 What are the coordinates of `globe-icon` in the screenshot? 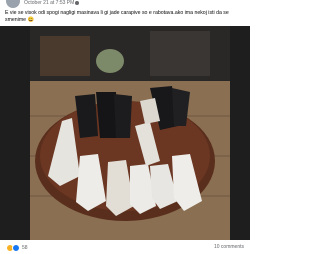 It's located at (77, 3).